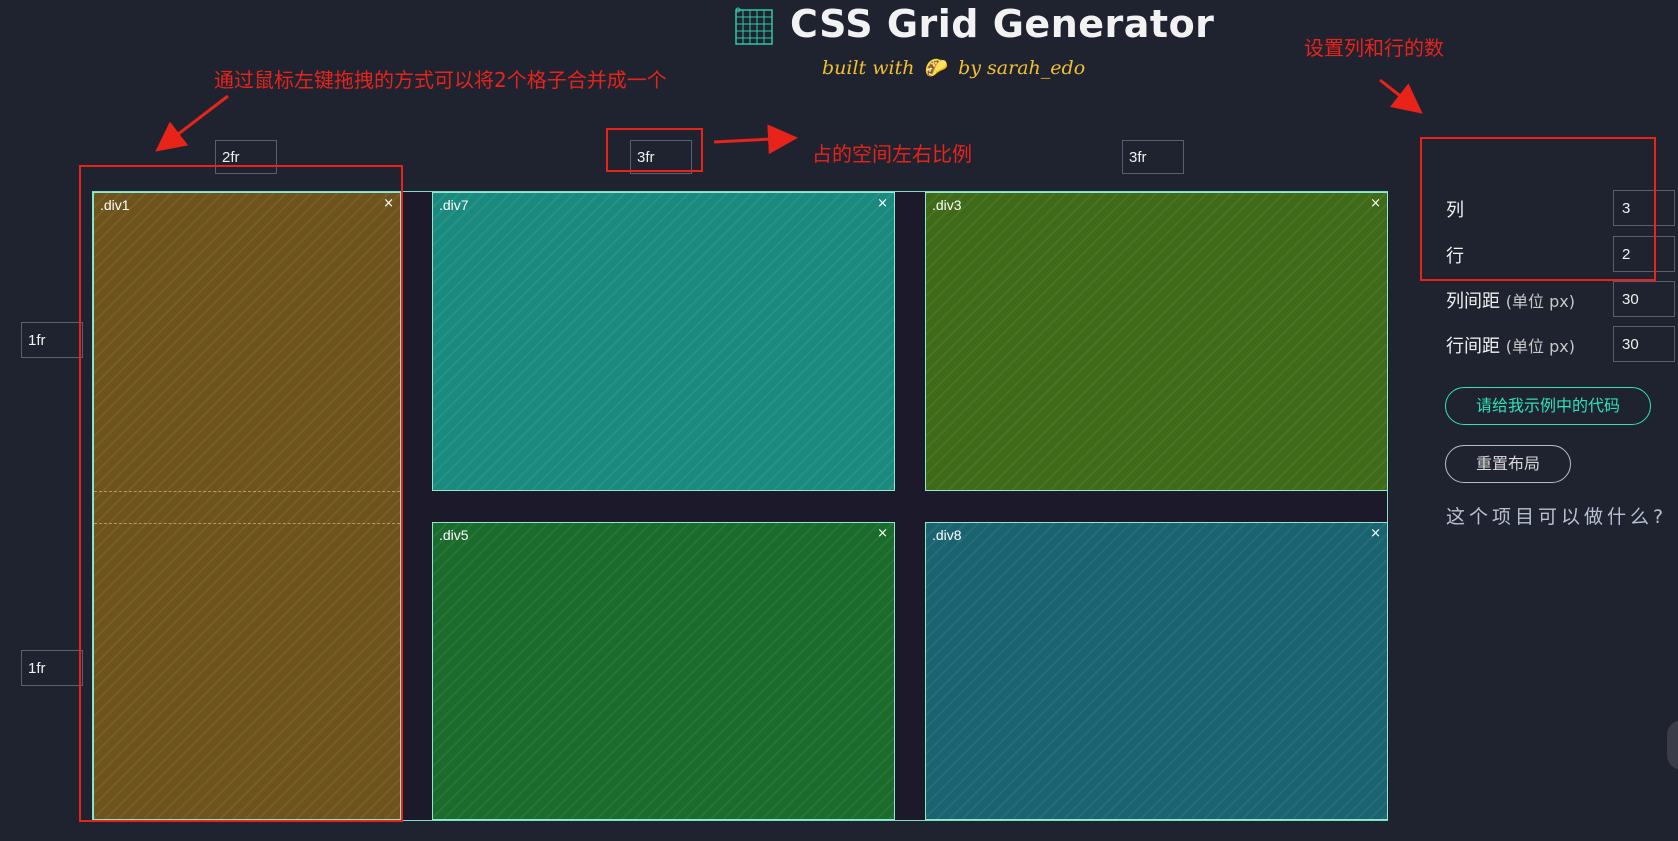 This screenshot has height=841, width=1678. What do you see at coordinates (1401, 96) in the screenshot?
I see `arrow-to-count-icon` at bounding box center [1401, 96].